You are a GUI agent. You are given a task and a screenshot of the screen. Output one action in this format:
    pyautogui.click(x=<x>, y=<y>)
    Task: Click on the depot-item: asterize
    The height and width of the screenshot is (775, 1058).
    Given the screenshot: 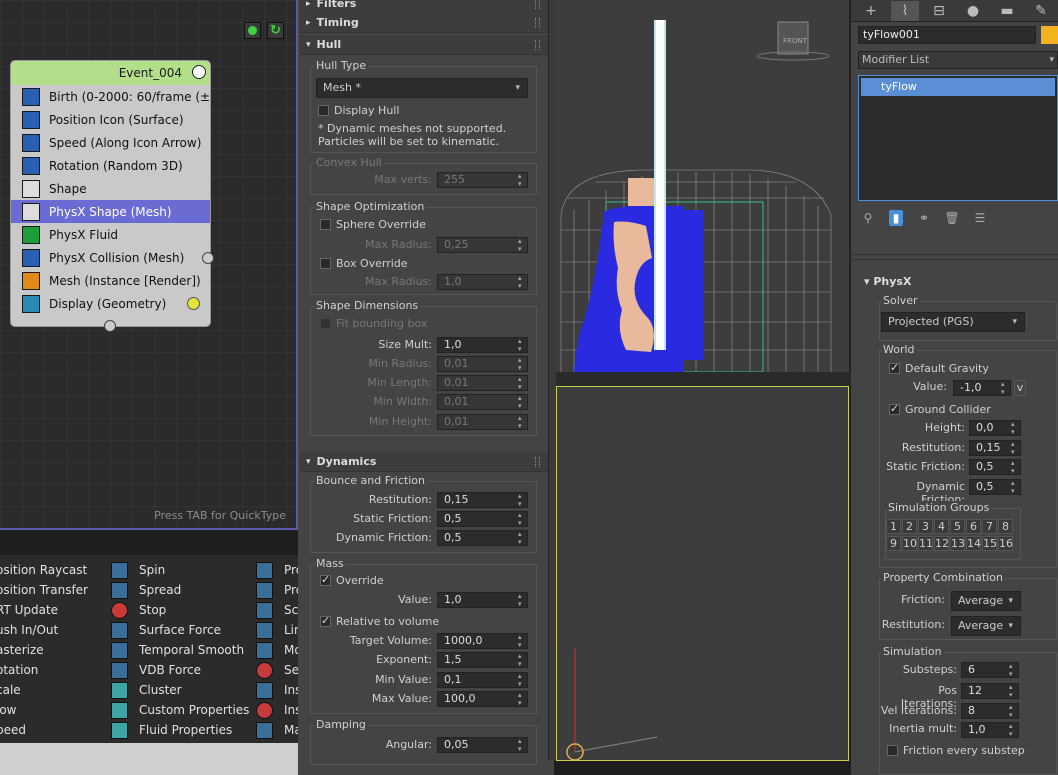 What is the action you would take?
    pyautogui.click(x=22, y=650)
    